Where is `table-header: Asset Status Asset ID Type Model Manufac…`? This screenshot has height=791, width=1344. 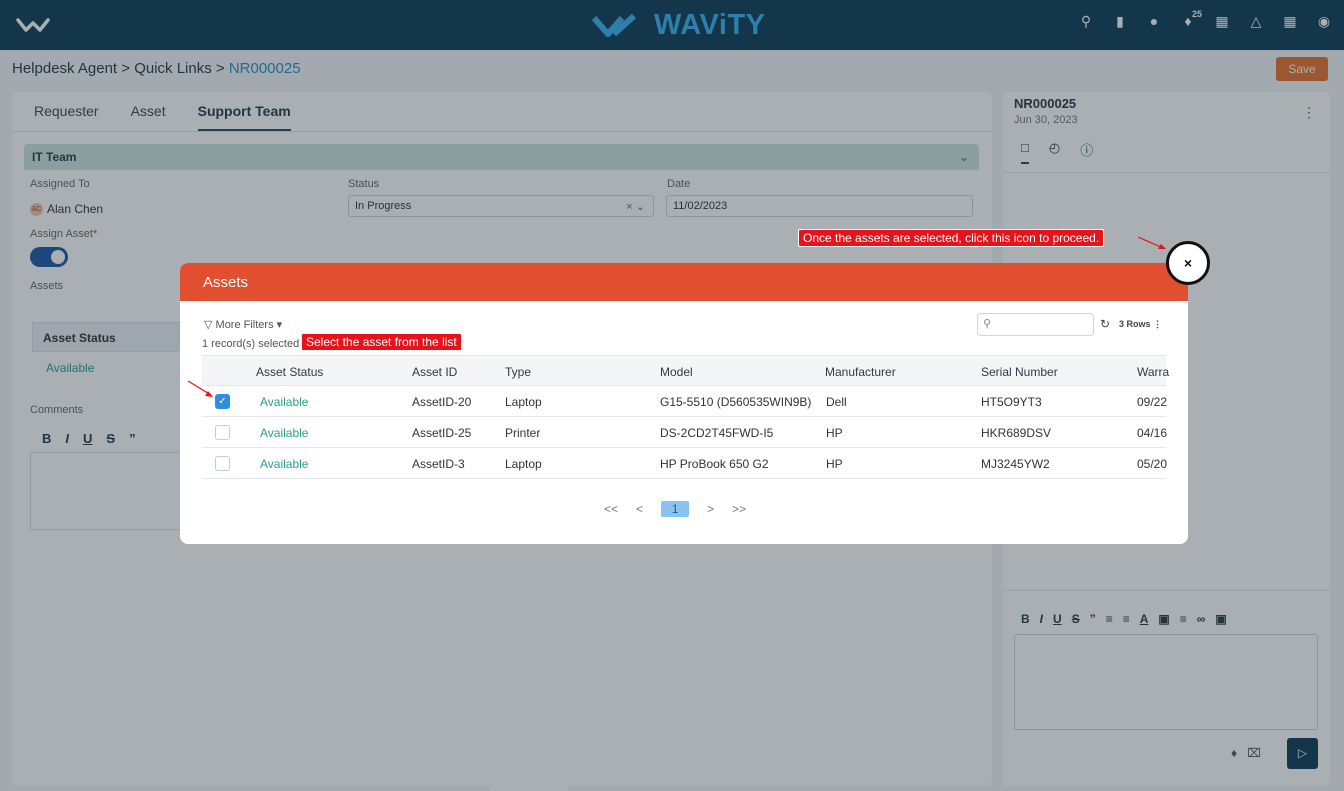 table-header: Asset Status Asset ID Type Model Manufac… is located at coordinates (685, 370).